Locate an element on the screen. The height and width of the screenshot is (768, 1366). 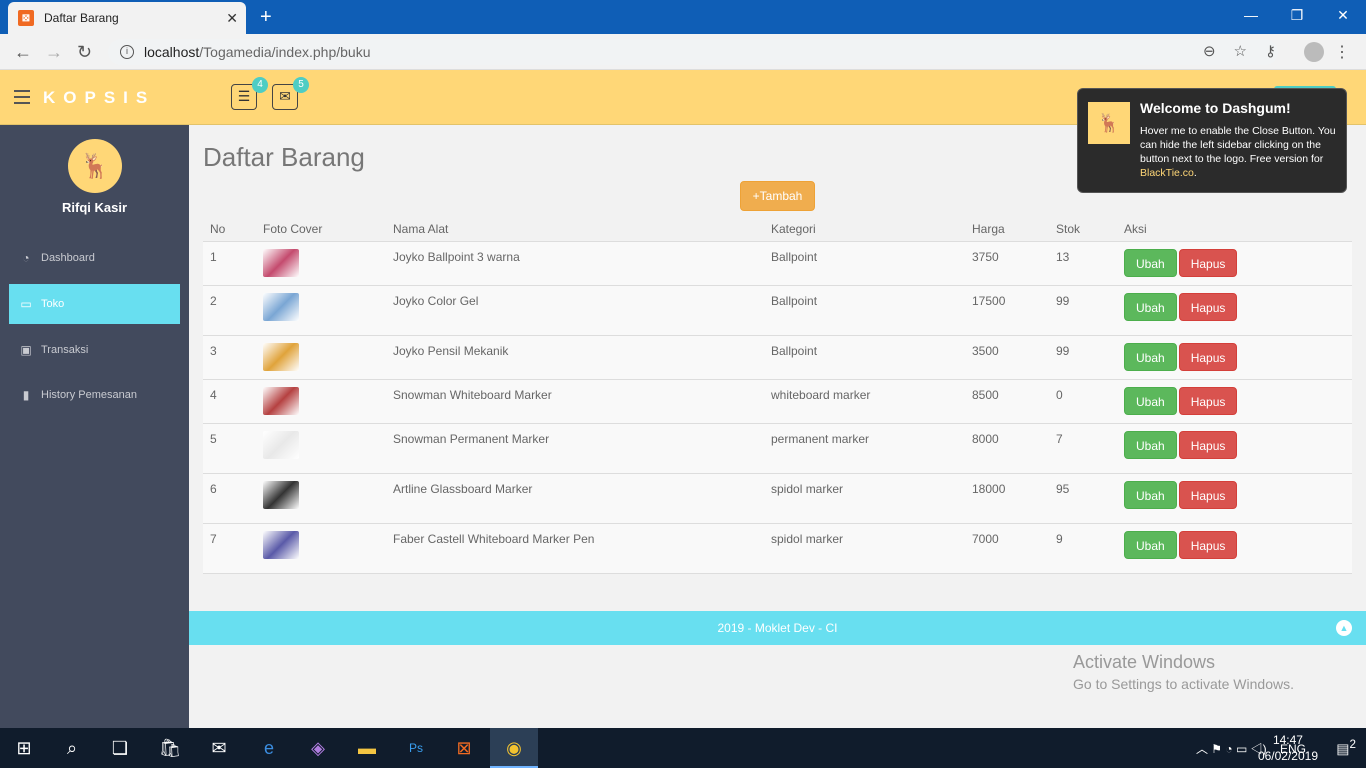
sidebar-item-transaksi: ▣ Transaksi is located at coordinates (94, 350).